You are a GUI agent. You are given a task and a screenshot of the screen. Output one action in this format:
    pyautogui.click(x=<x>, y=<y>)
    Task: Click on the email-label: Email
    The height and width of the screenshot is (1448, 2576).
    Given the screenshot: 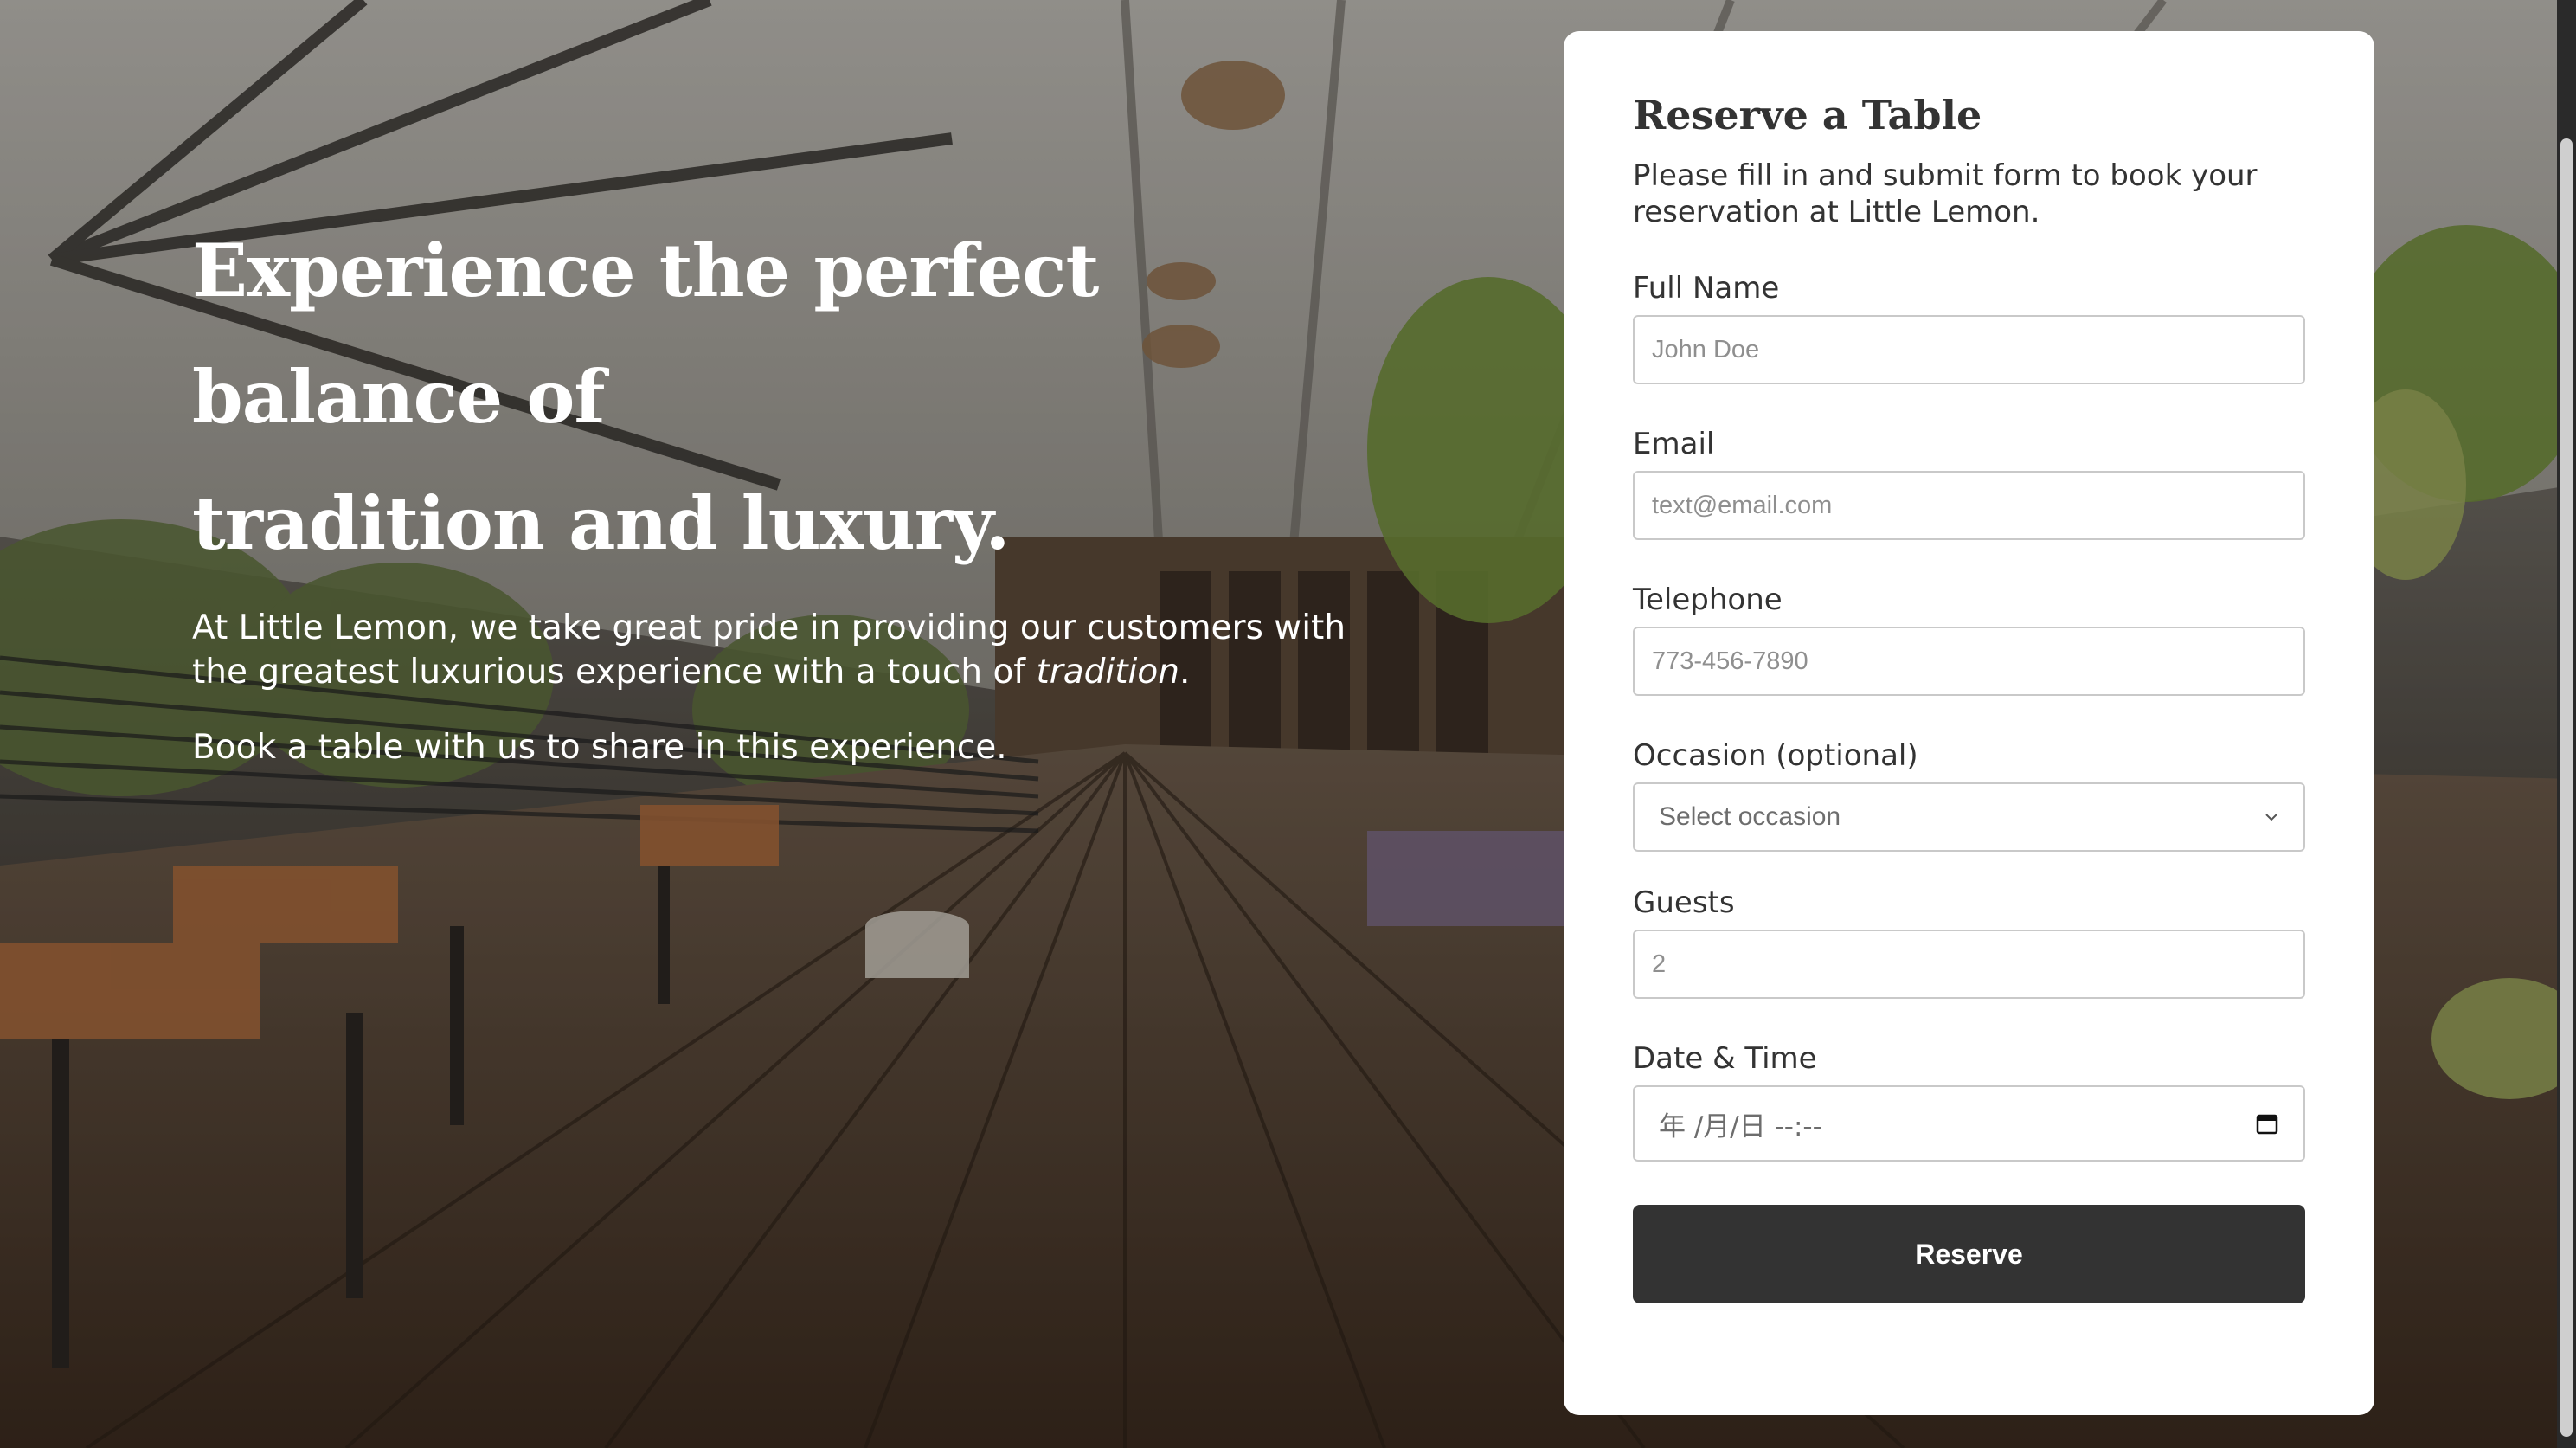 What is the action you would take?
    pyautogui.click(x=1674, y=444)
    